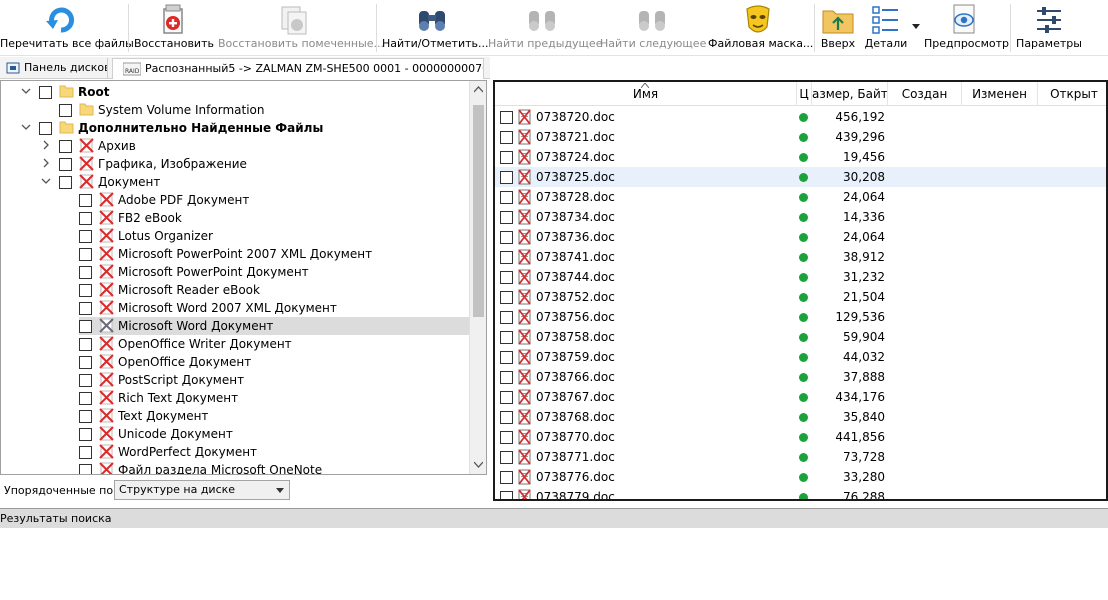 The image size is (1108, 600). What do you see at coordinates (804, 94) in the screenshot?
I see `column-status: Ц` at bounding box center [804, 94].